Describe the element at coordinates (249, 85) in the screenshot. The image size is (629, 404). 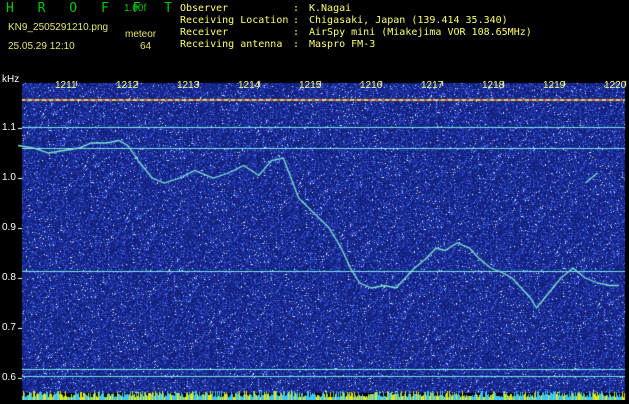
I see `x-tick-label: 1214` at that location.